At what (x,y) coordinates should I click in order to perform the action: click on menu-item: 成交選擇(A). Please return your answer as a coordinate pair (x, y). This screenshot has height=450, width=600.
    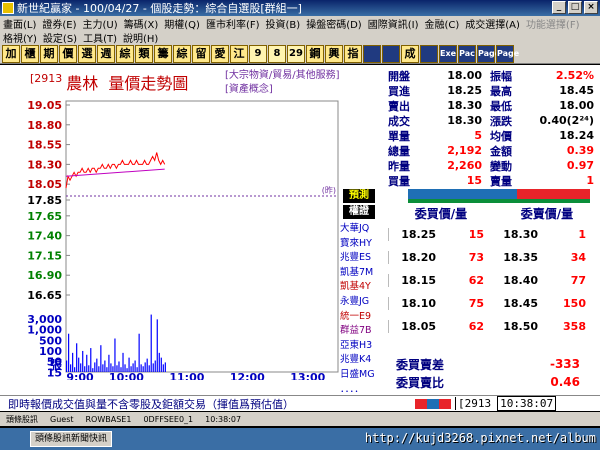
    Looking at the image, I should click on (492, 23).